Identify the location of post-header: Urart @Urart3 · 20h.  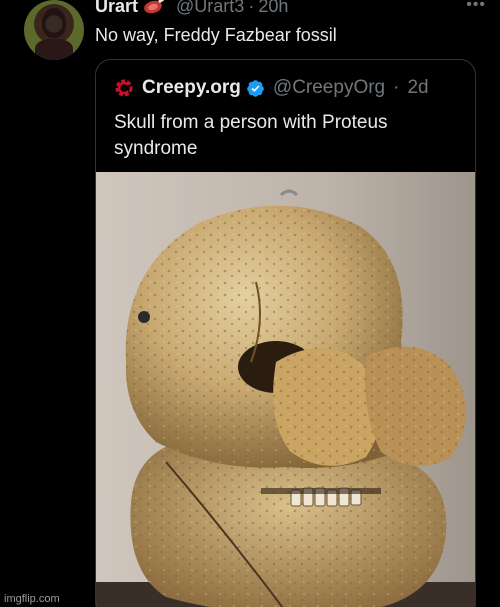
(191, 9).